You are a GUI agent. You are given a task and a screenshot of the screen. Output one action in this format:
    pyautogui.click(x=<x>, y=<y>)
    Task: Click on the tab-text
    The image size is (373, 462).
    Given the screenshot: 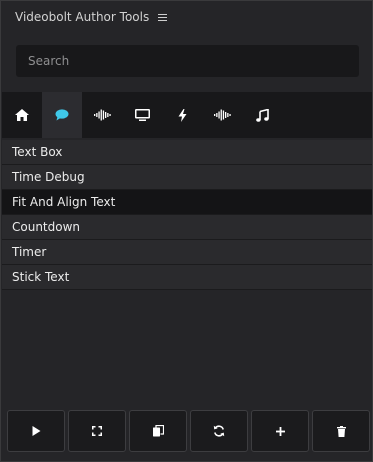 What is the action you would take?
    pyautogui.click(x=62, y=115)
    